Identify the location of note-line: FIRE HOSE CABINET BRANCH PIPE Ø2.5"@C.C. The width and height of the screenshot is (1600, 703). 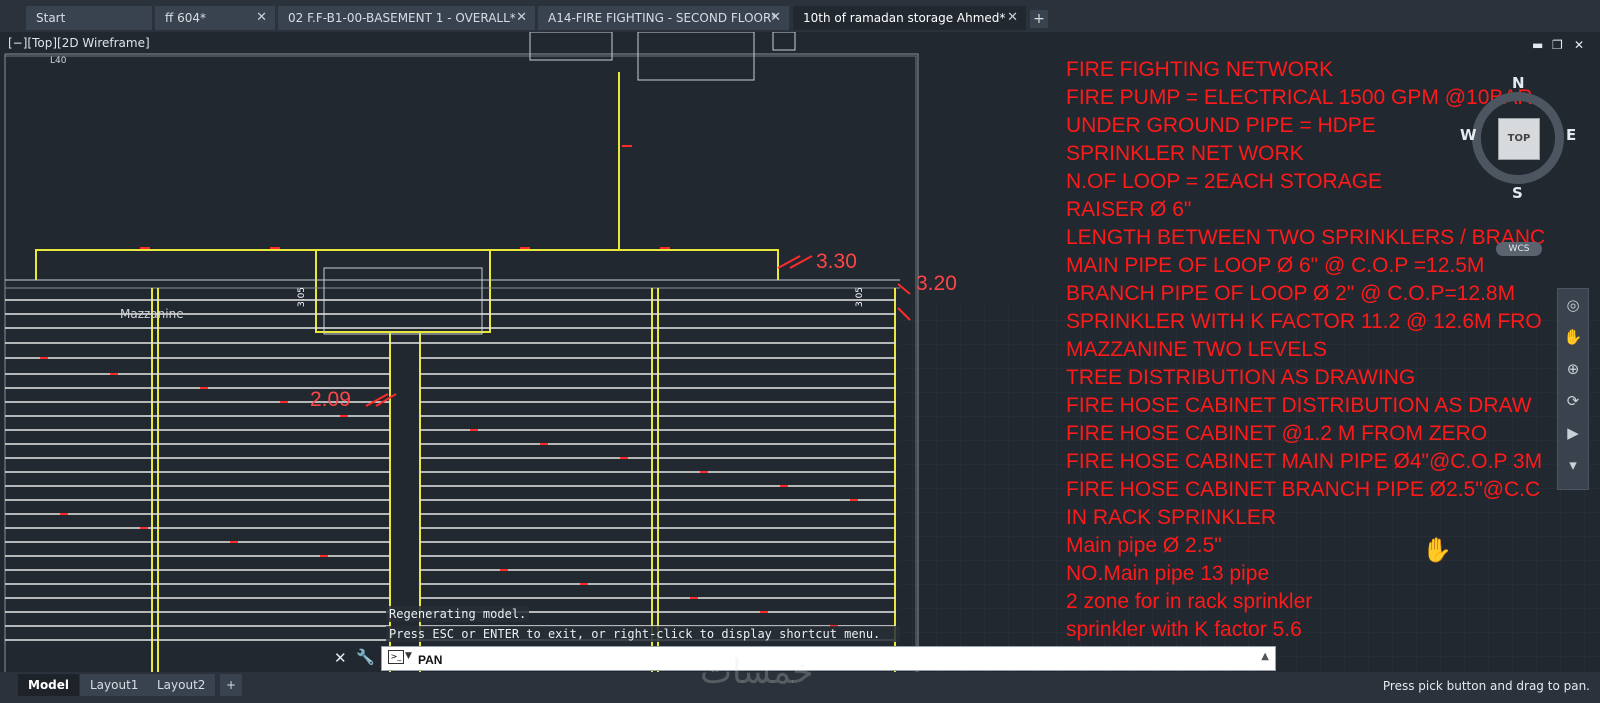
(1303, 489).